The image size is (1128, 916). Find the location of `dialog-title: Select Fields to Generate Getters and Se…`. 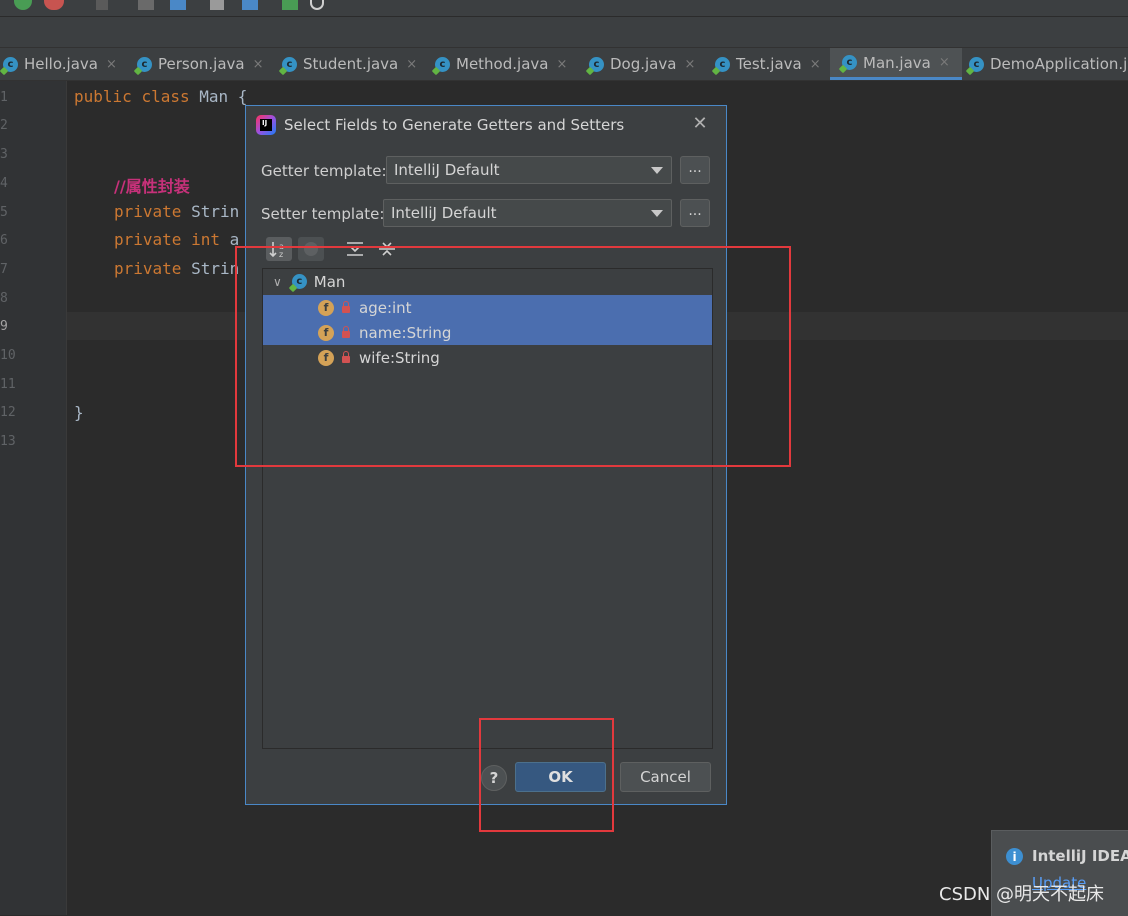

dialog-title: Select Fields to Generate Getters and Se… is located at coordinates (454, 125).